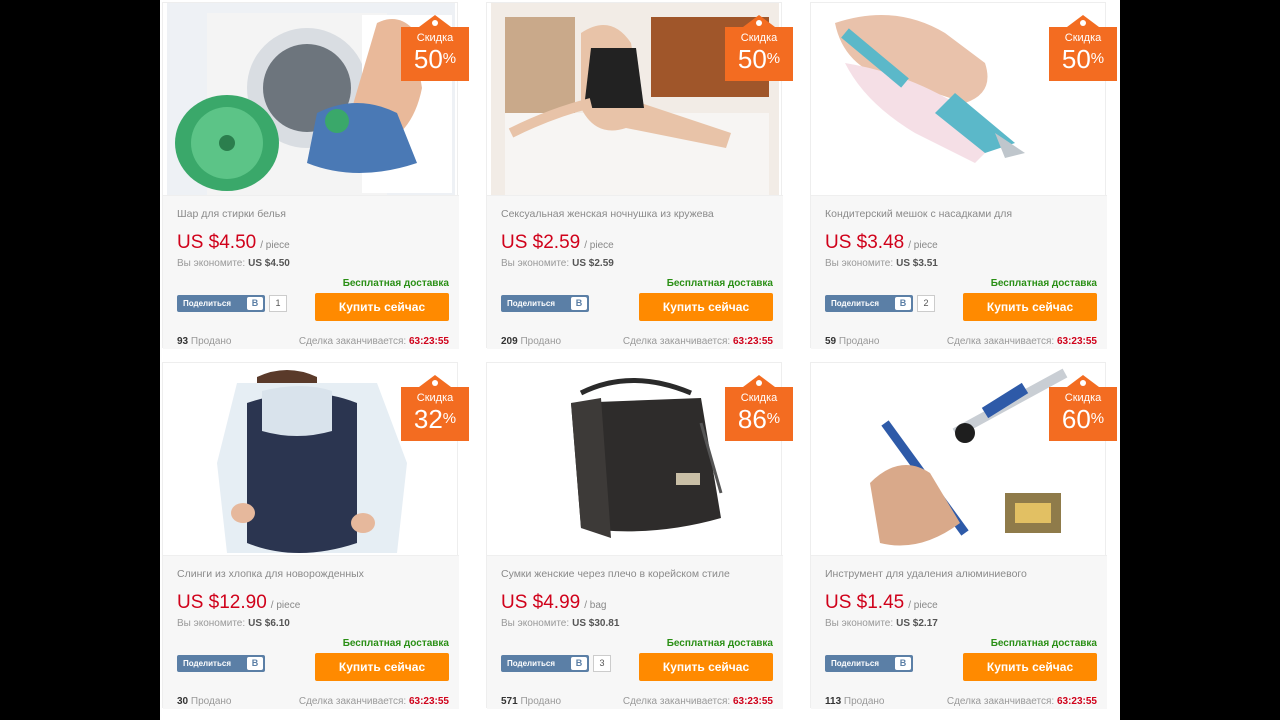 Image resolution: width=1280 pixels, height=720 pixels. What do you see at coordinates (881, 623) in the screenshot?
I see `savings-text: Вы экономите: US $2.17` at bounding box center [881, 623].